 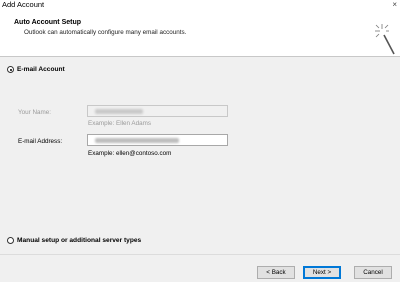 I want to click on header-title: Auto Account Setup, so click(x=48, y=22).